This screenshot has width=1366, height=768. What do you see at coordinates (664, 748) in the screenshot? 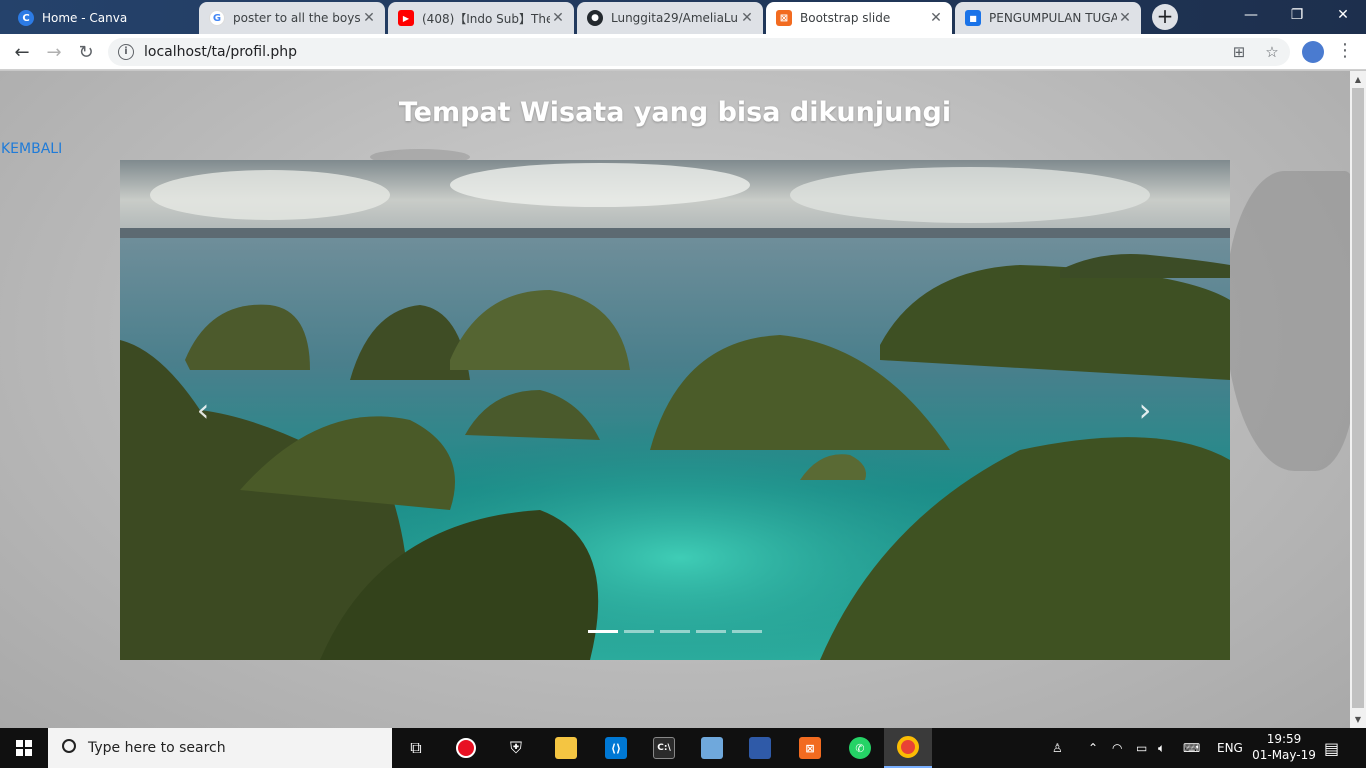
I see `terminal-icon: C:\` at bounding box center [664, 748].